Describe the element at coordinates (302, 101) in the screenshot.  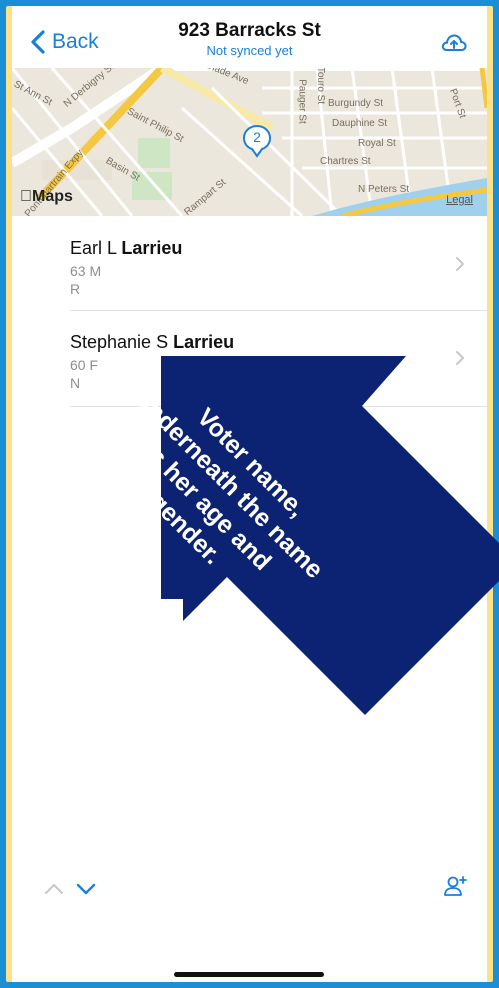
I see `map-street-label: Pauger St` at that location.